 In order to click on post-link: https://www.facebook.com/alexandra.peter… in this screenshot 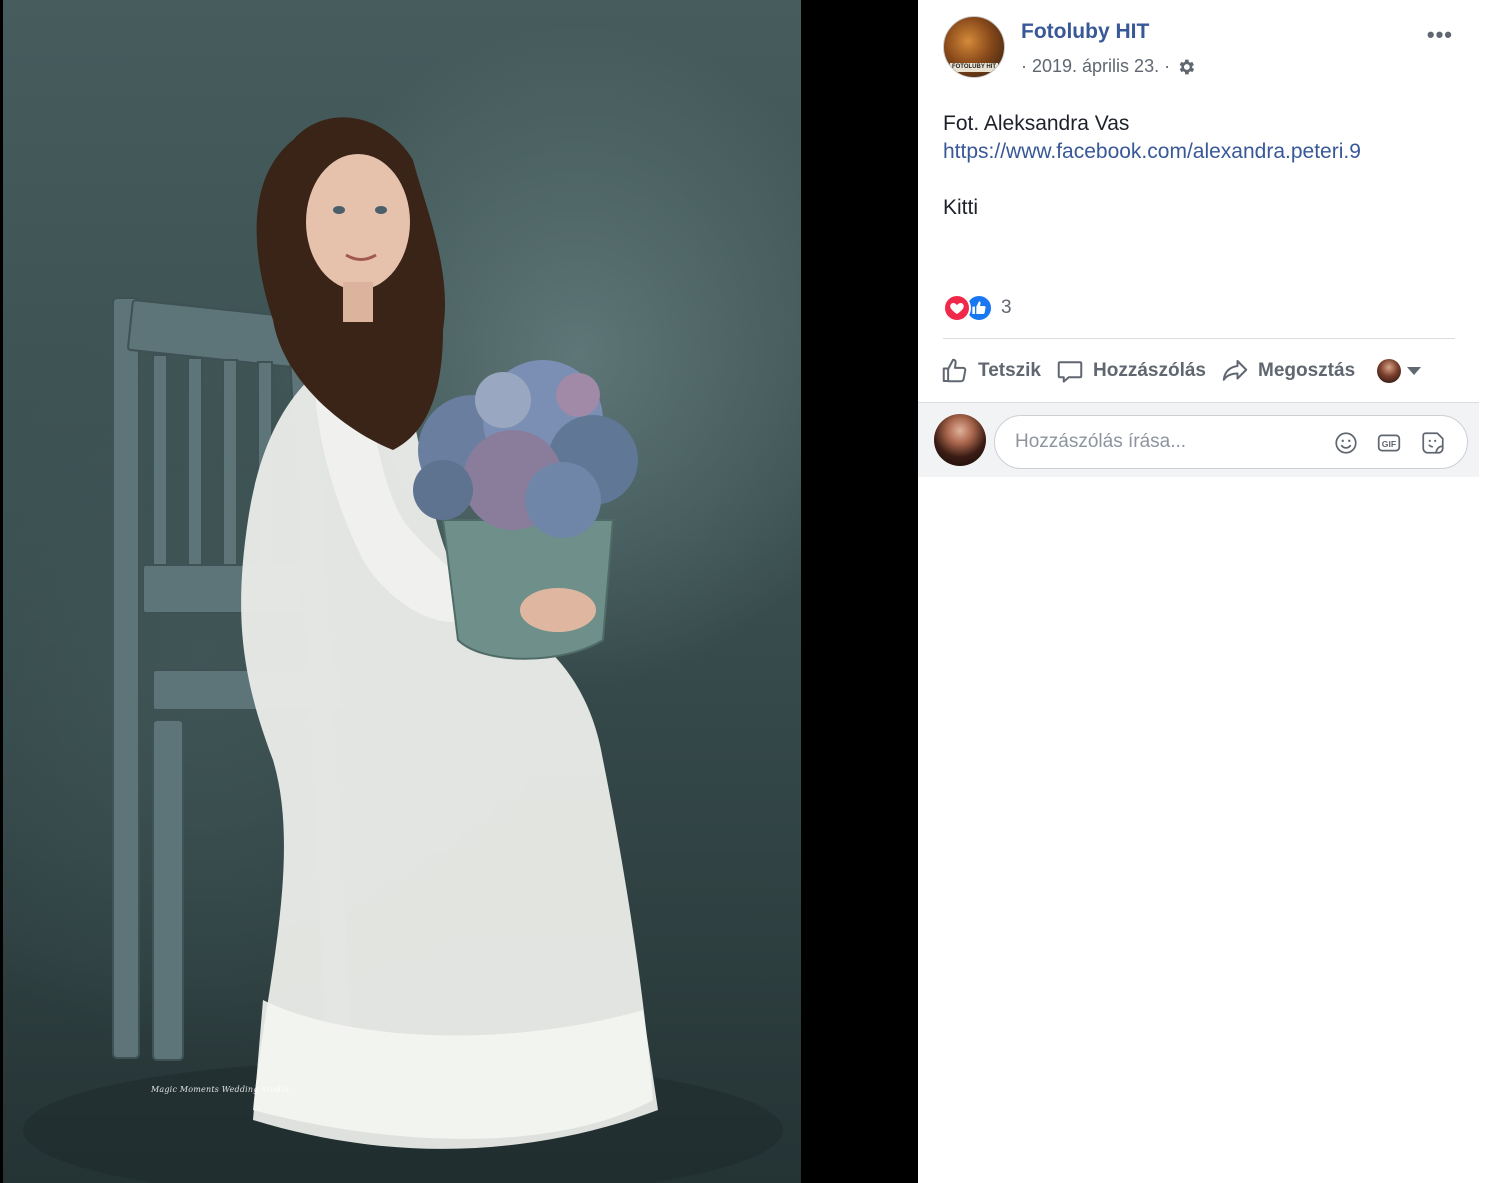, I will do `click(1152, 152)`.